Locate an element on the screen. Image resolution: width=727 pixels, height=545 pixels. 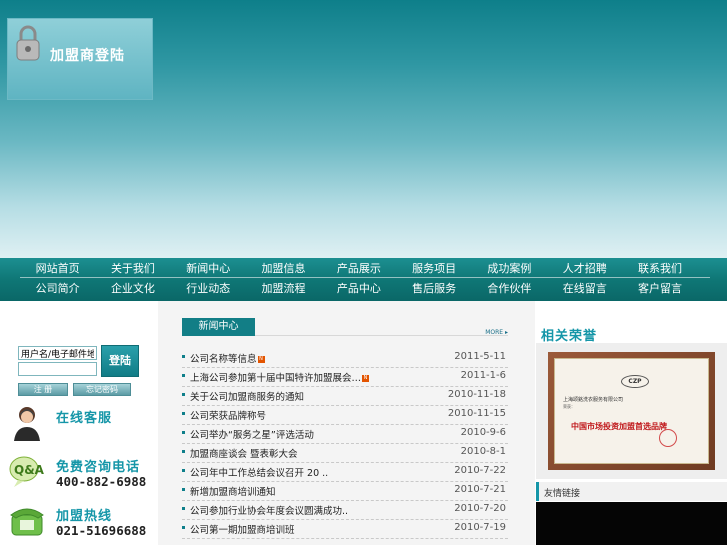
links-title: 友情链接 is located at coordinates (562, 494).